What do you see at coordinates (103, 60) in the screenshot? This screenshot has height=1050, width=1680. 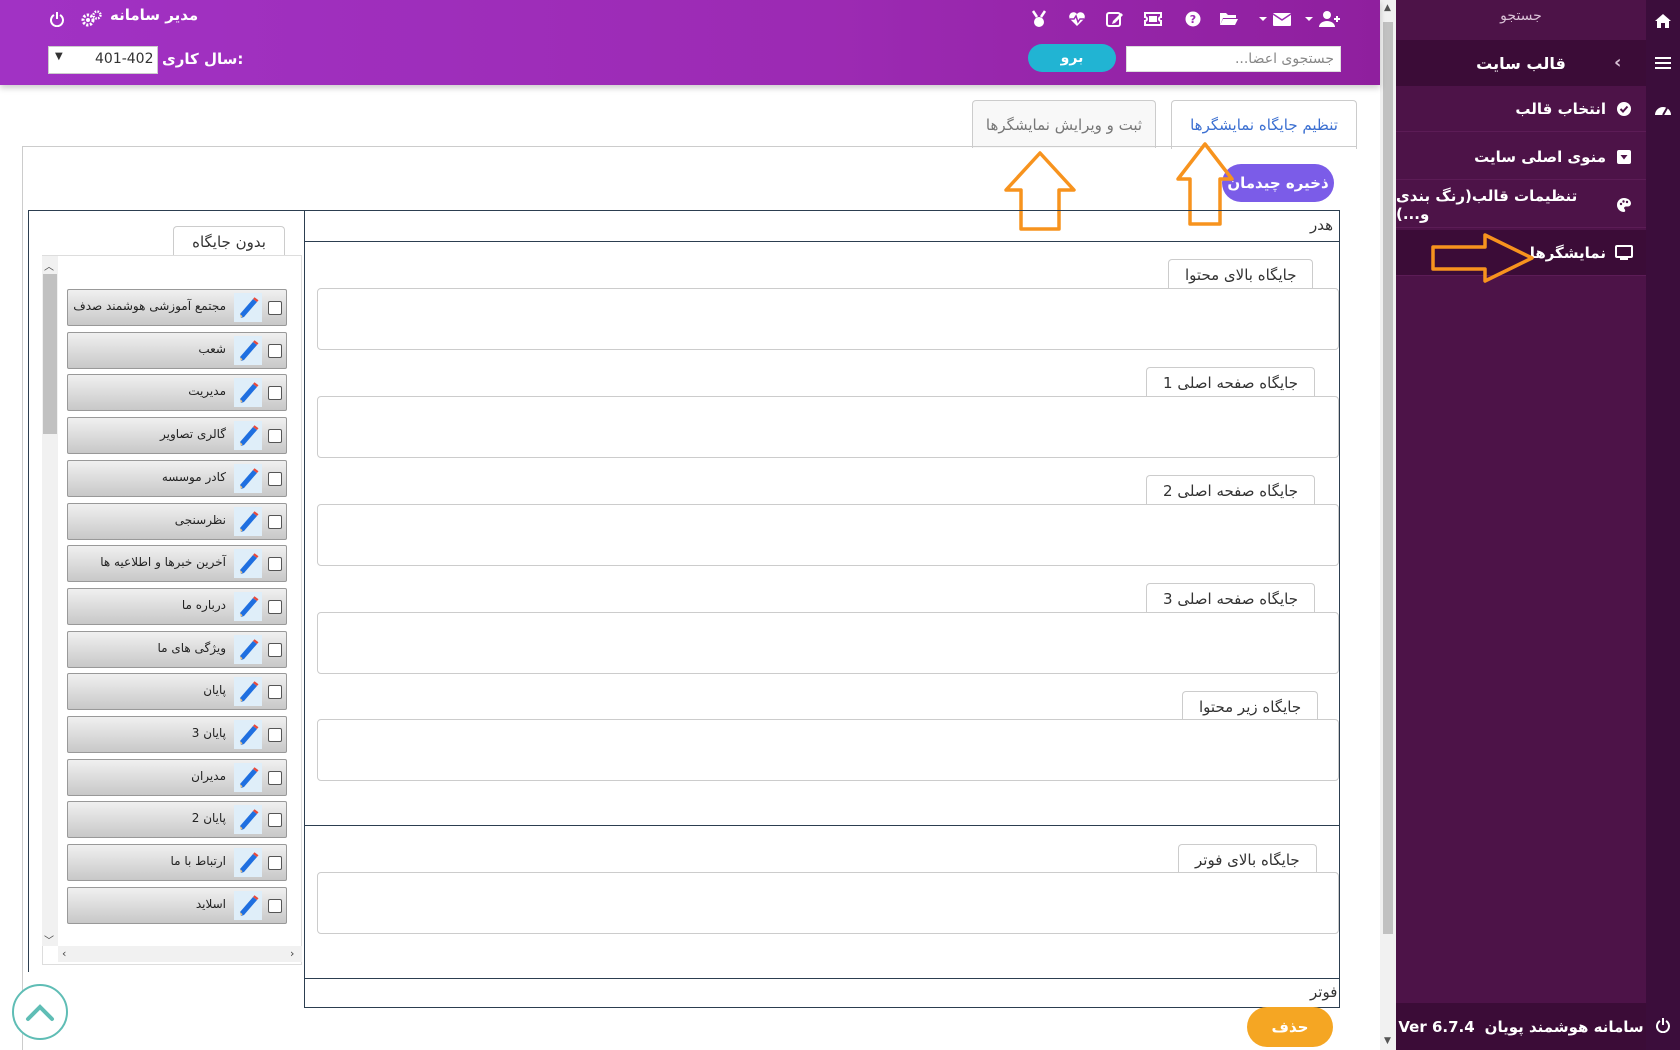 I see `year-select: ▼ 401-402` at bounding box center [103, 60].